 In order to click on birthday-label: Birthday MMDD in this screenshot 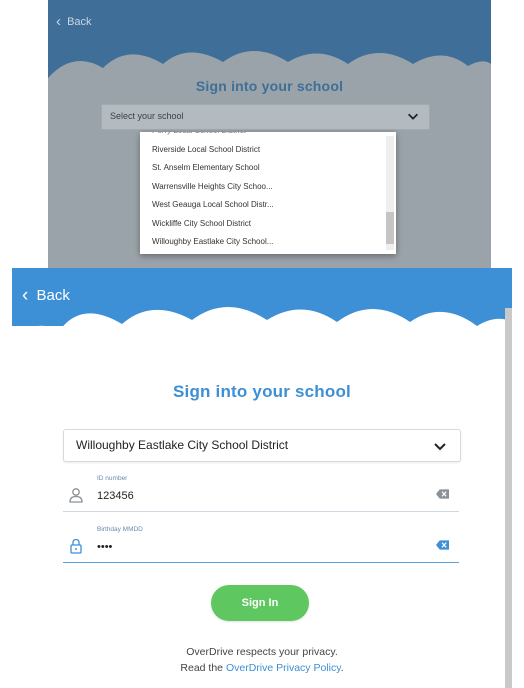, I will do `click(120, 529)`.